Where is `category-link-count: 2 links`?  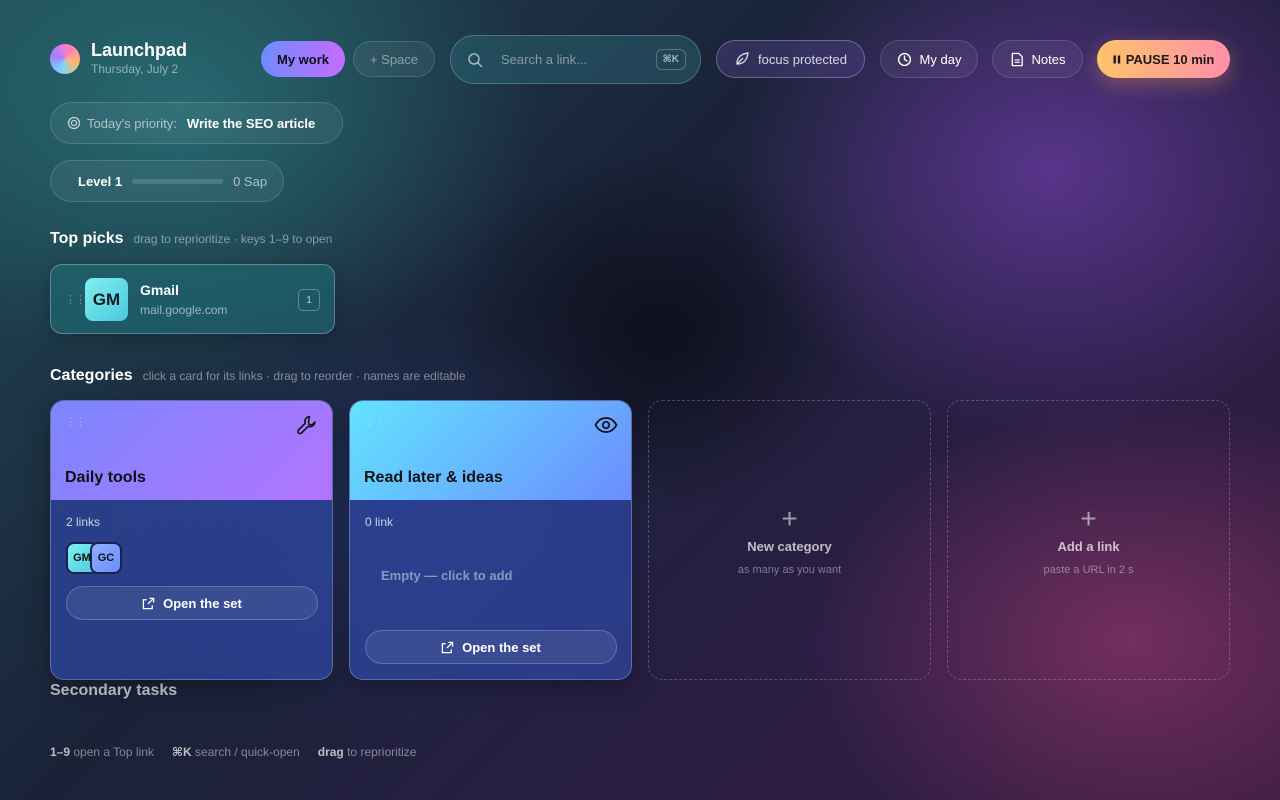 category-link-count: 2 links is located at coordinates (83, 522).